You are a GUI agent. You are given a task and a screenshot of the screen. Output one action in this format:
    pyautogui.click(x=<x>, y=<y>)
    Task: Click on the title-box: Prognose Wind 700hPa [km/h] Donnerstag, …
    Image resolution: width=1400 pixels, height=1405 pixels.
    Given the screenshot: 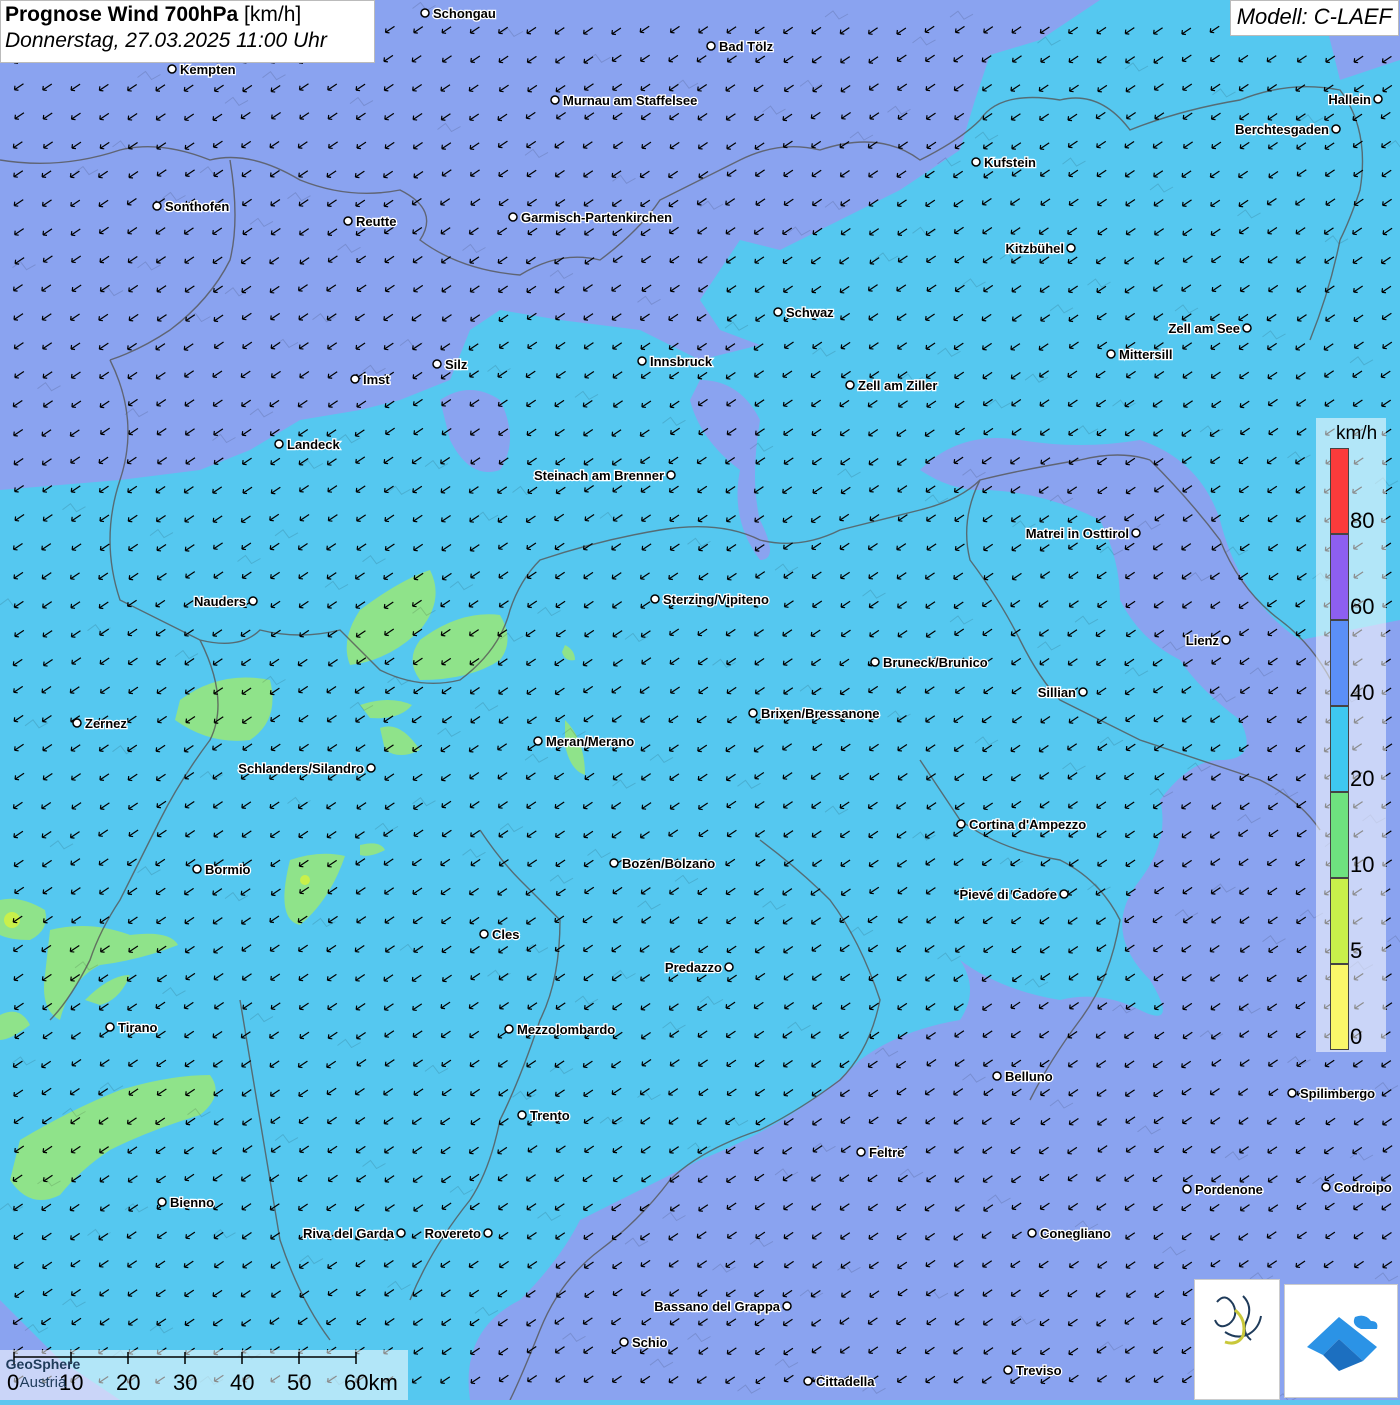 What is the action you would take?
    pyautogui.click(x=187, y=31)
    